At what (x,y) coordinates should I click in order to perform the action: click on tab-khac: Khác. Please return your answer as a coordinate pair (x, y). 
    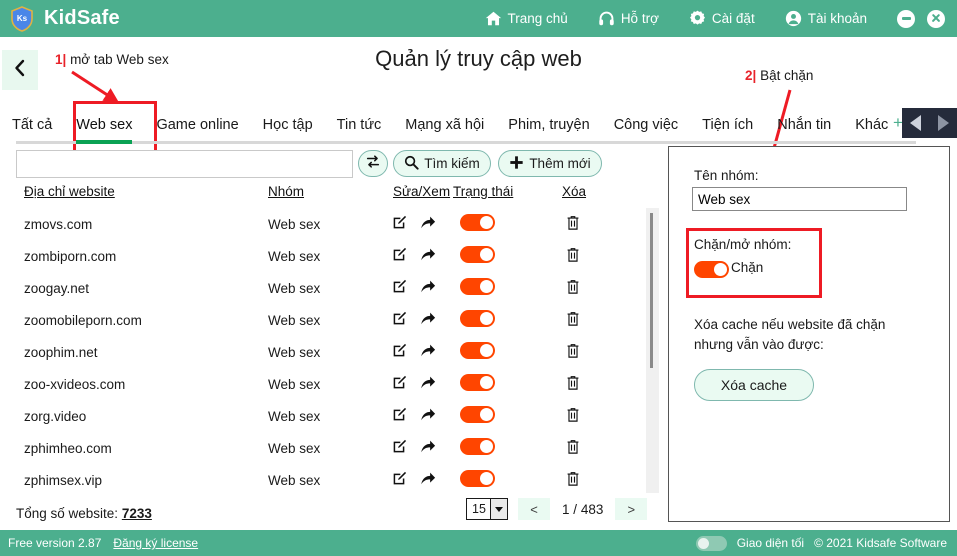
    Looking at the image, I should click on (871, 125).